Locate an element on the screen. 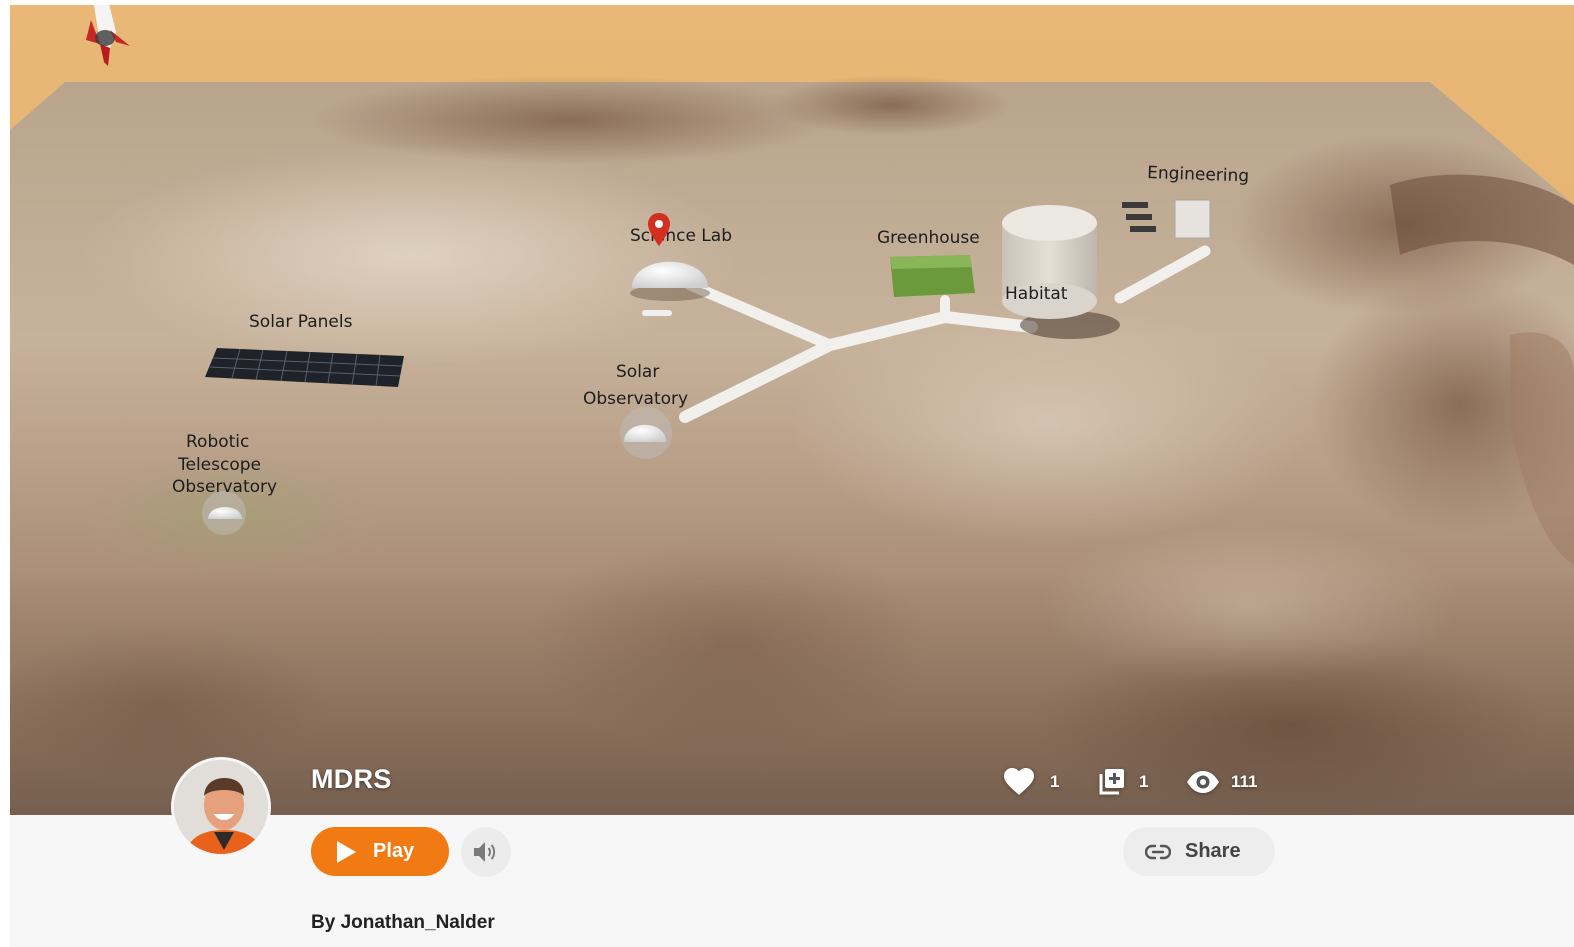  tour-title: MDRS is located at coordinates (351, 779).